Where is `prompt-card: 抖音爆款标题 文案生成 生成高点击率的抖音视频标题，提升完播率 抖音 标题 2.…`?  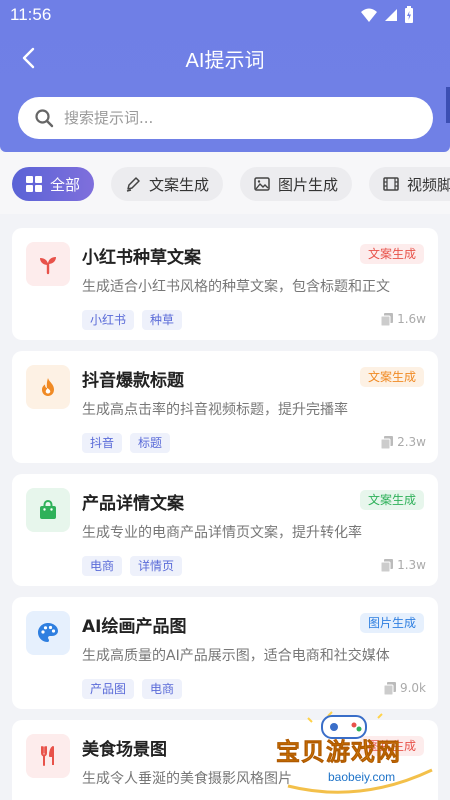 prompt-card: 抖音爆款标题 文案生成 生成高点击率的抖音视频标题，提升完播率 抖音 标题 2.… is located at coordinates (225, 407).